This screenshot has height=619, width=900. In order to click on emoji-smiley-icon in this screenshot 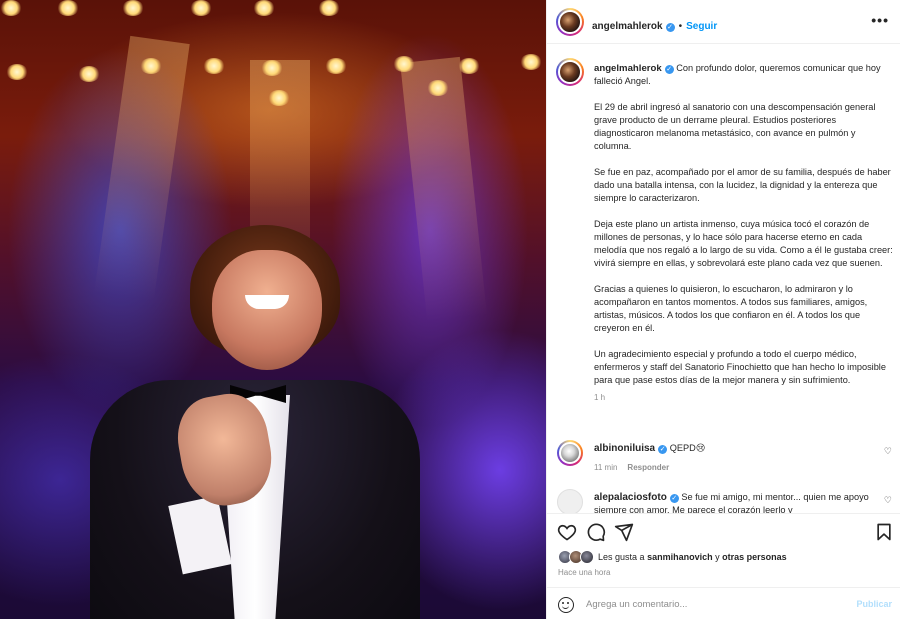, I will do `click(566, 605)`.